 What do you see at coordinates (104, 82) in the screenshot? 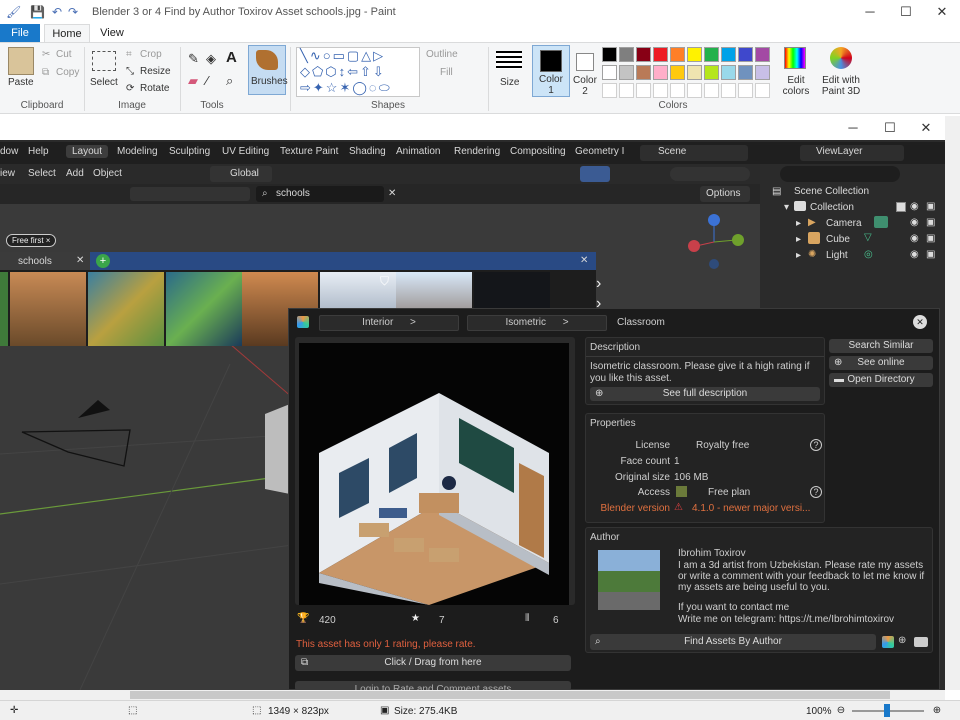
I see `select-button: Select` at bounding box center [104, 82].